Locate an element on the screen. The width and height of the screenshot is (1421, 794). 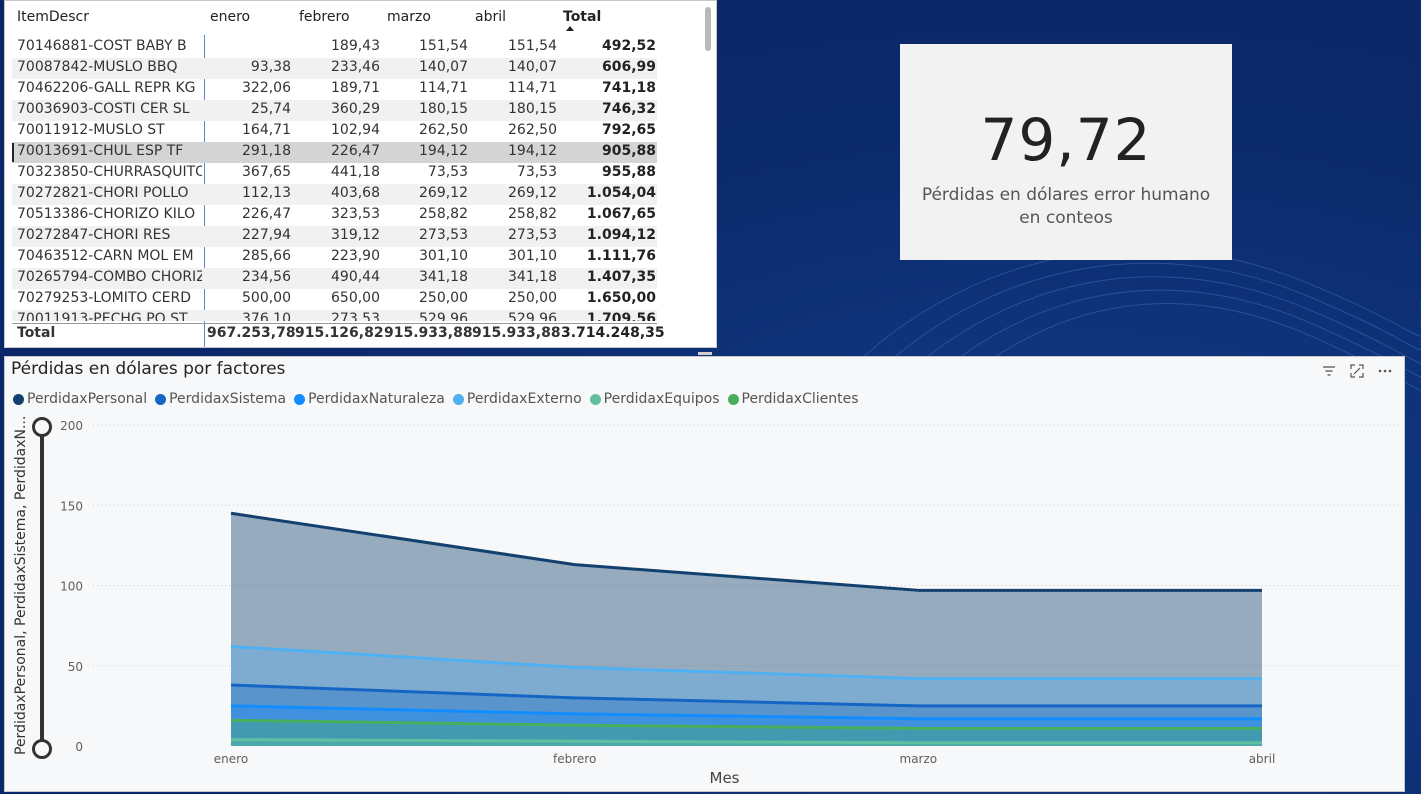
kpi-value: 79,72 is located at coordinates (1066, 140).